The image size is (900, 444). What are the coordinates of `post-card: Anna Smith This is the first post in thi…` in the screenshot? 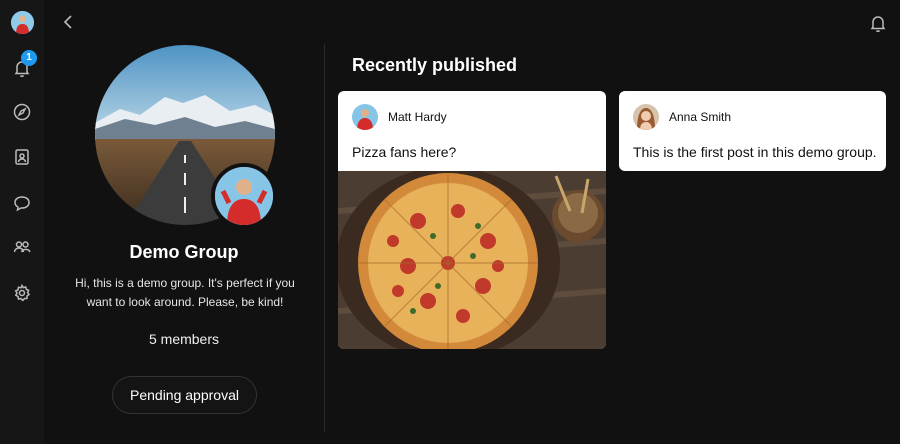 It's located at (752, 131).